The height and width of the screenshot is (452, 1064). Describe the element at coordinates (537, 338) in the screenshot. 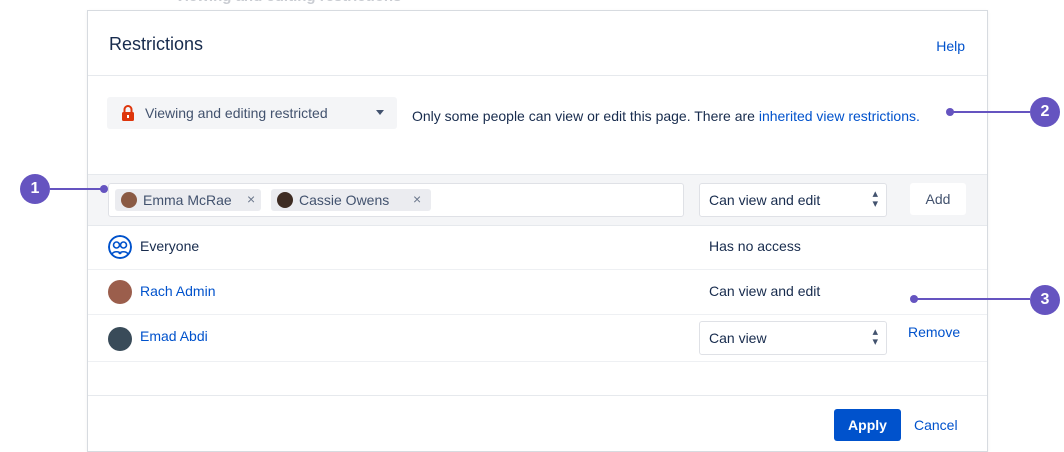

I see `list-item: Emad Abdi Can view ▴ ▾ Remove` at that location.